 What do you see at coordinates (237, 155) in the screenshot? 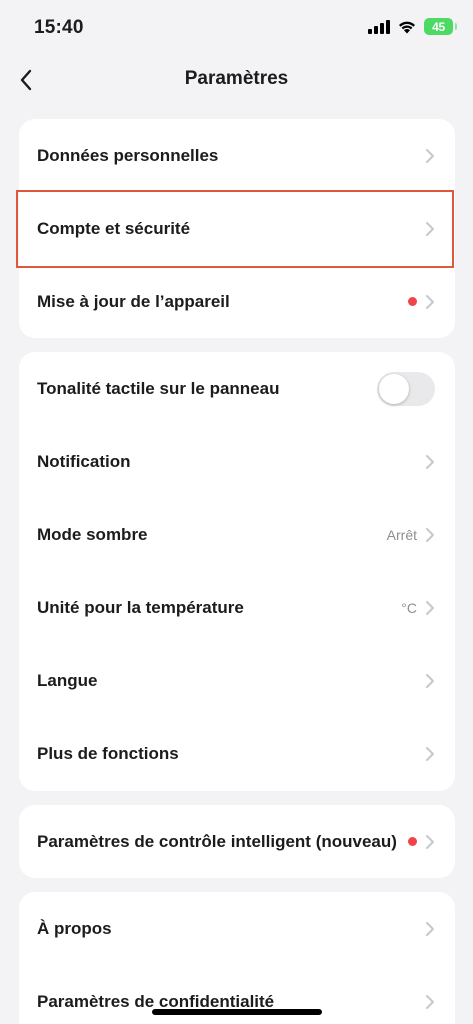
I see `row-personal-data: Données personnelles` at bounding box center [237, 155].